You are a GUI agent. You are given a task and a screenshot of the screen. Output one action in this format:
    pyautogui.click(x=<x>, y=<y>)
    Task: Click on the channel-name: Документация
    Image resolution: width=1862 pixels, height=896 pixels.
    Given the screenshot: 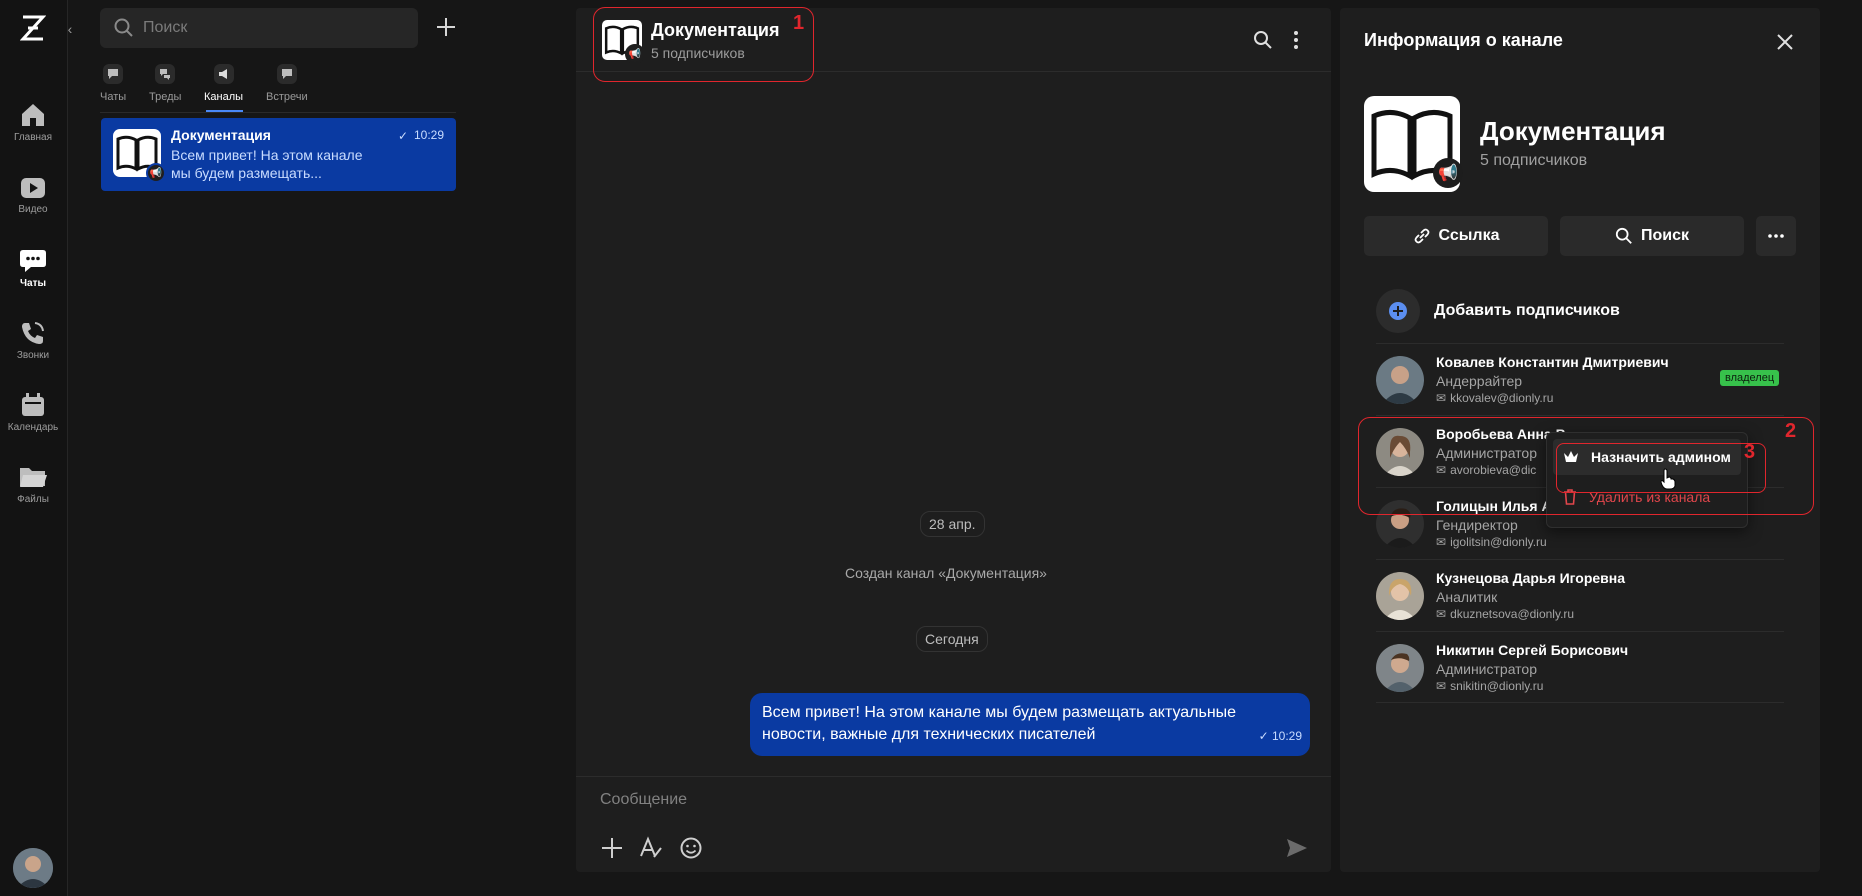 What is the action you would take?
    pyautogui.click(x=1573, y=131)
    